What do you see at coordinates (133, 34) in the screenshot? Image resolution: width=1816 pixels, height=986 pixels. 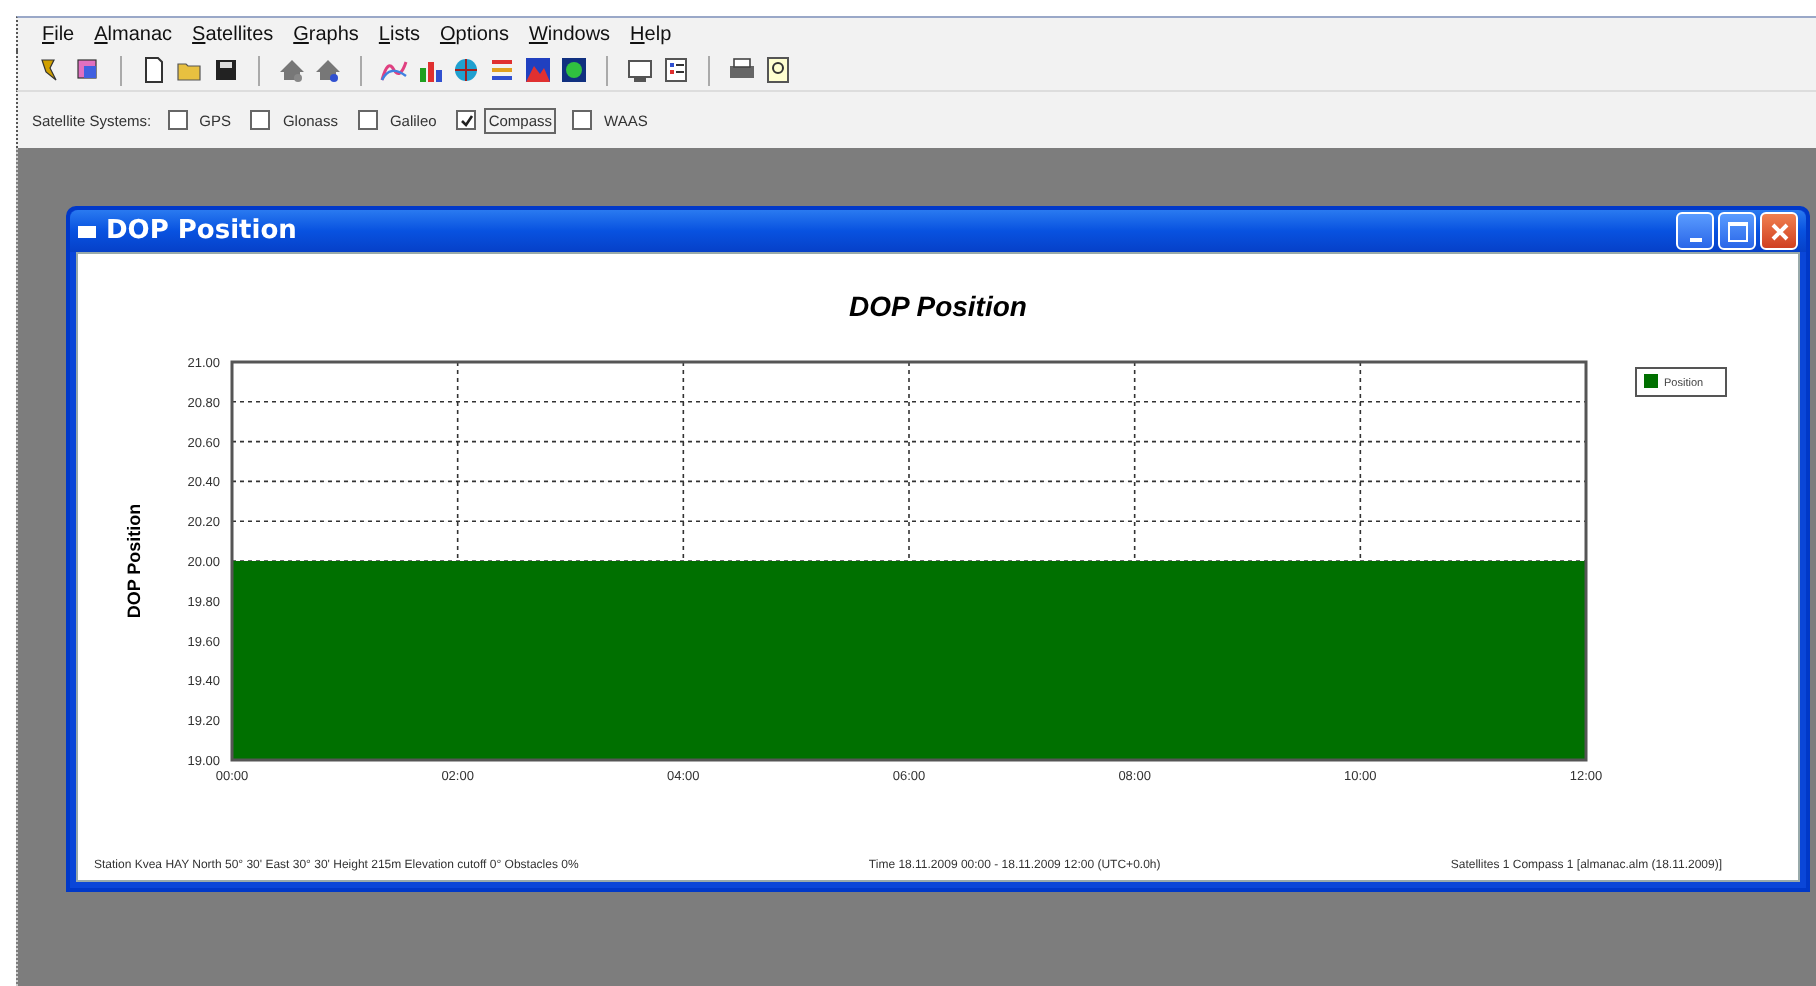 I see `menu-item: Almanac` at bounding box center [133, 34].